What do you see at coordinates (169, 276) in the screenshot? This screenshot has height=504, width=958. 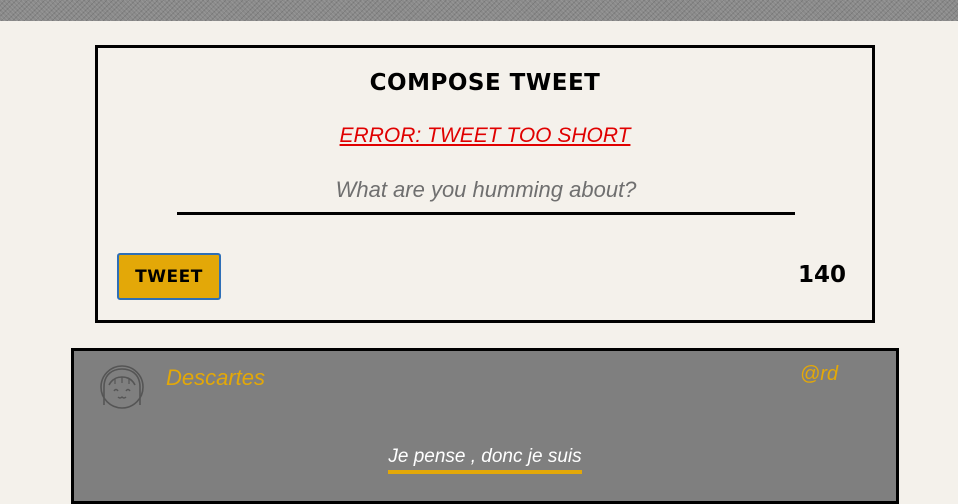 I see `tweet-button: Tweet` at bounding box center [169, 276].